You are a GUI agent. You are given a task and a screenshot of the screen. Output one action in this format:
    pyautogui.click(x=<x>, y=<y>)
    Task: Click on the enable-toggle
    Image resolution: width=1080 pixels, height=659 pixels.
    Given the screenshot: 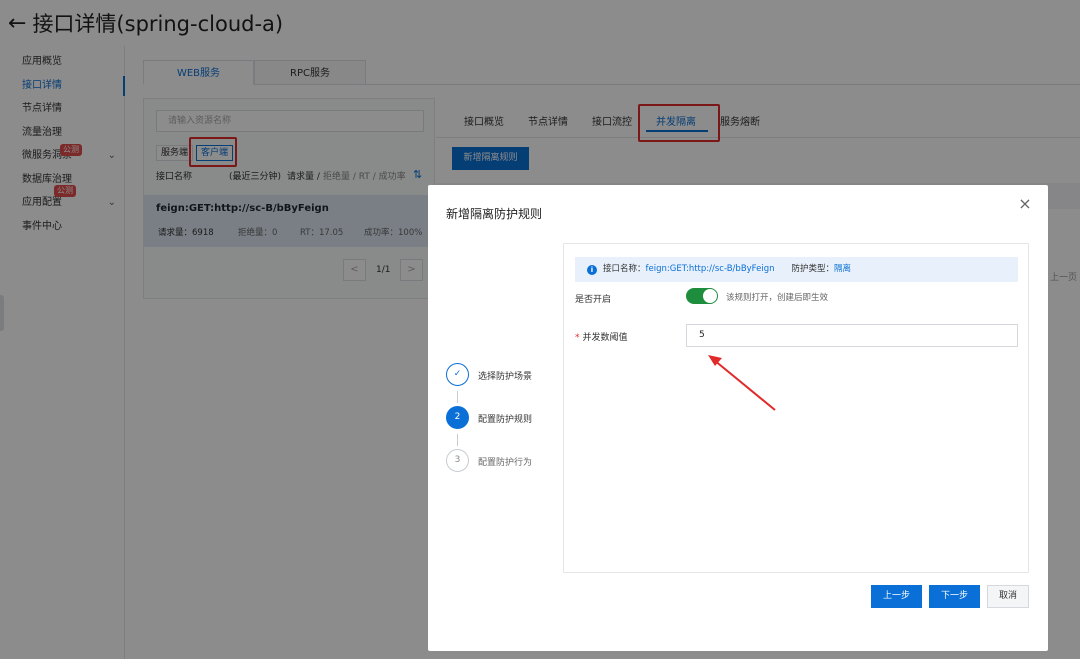 What is the action you would take?
    pyautogui.click(x=702, y=296)
    